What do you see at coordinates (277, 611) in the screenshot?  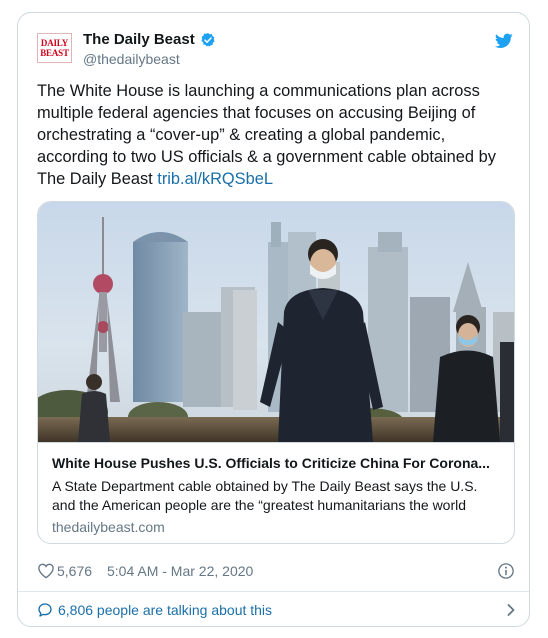 I see `conversation-link: 6,806 people are talking about this` at bounding box center [277, 611].